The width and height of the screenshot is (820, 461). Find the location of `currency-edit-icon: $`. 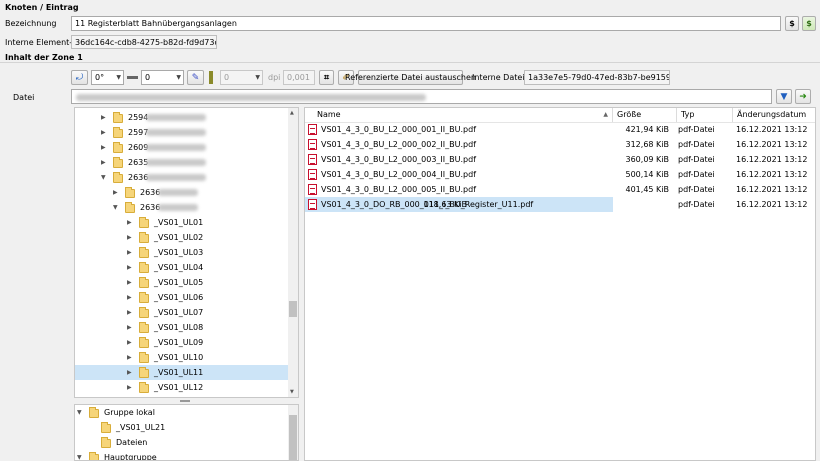

currency-edit-icon: $ is located at coordinates (809, 23).